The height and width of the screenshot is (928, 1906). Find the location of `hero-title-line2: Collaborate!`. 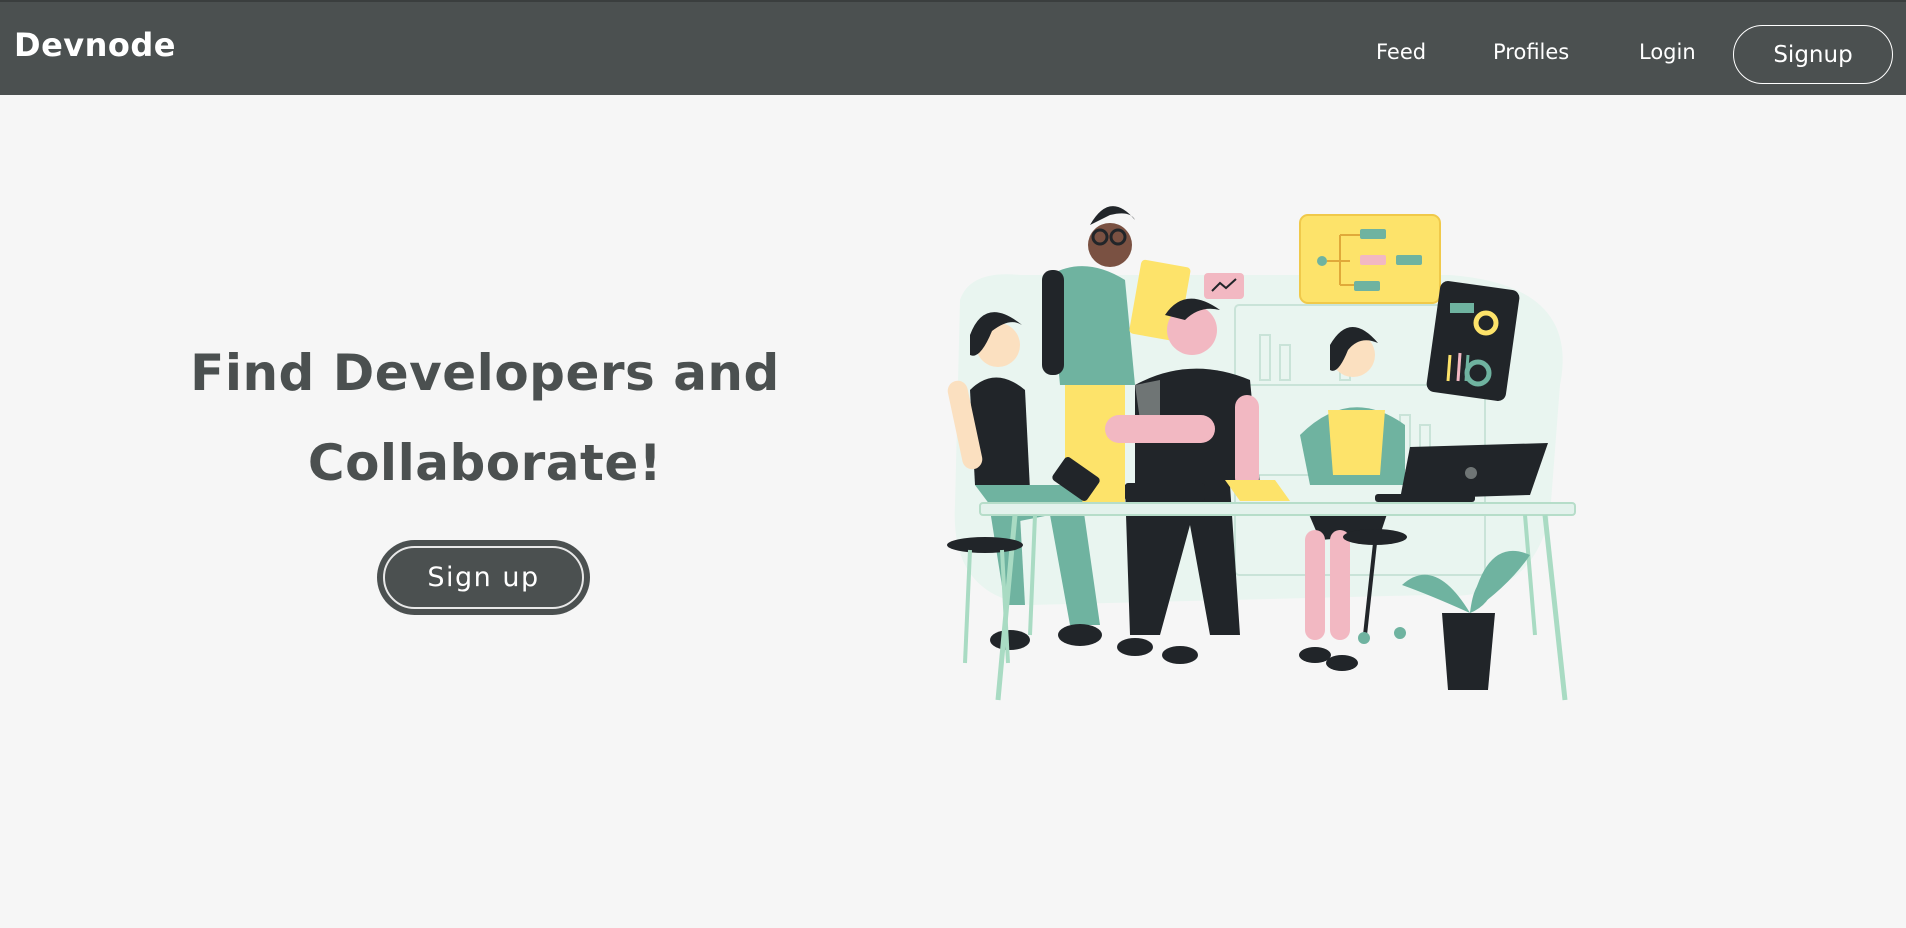

hero-title-line2: Collaborate! is located at coordinates (485, 463).